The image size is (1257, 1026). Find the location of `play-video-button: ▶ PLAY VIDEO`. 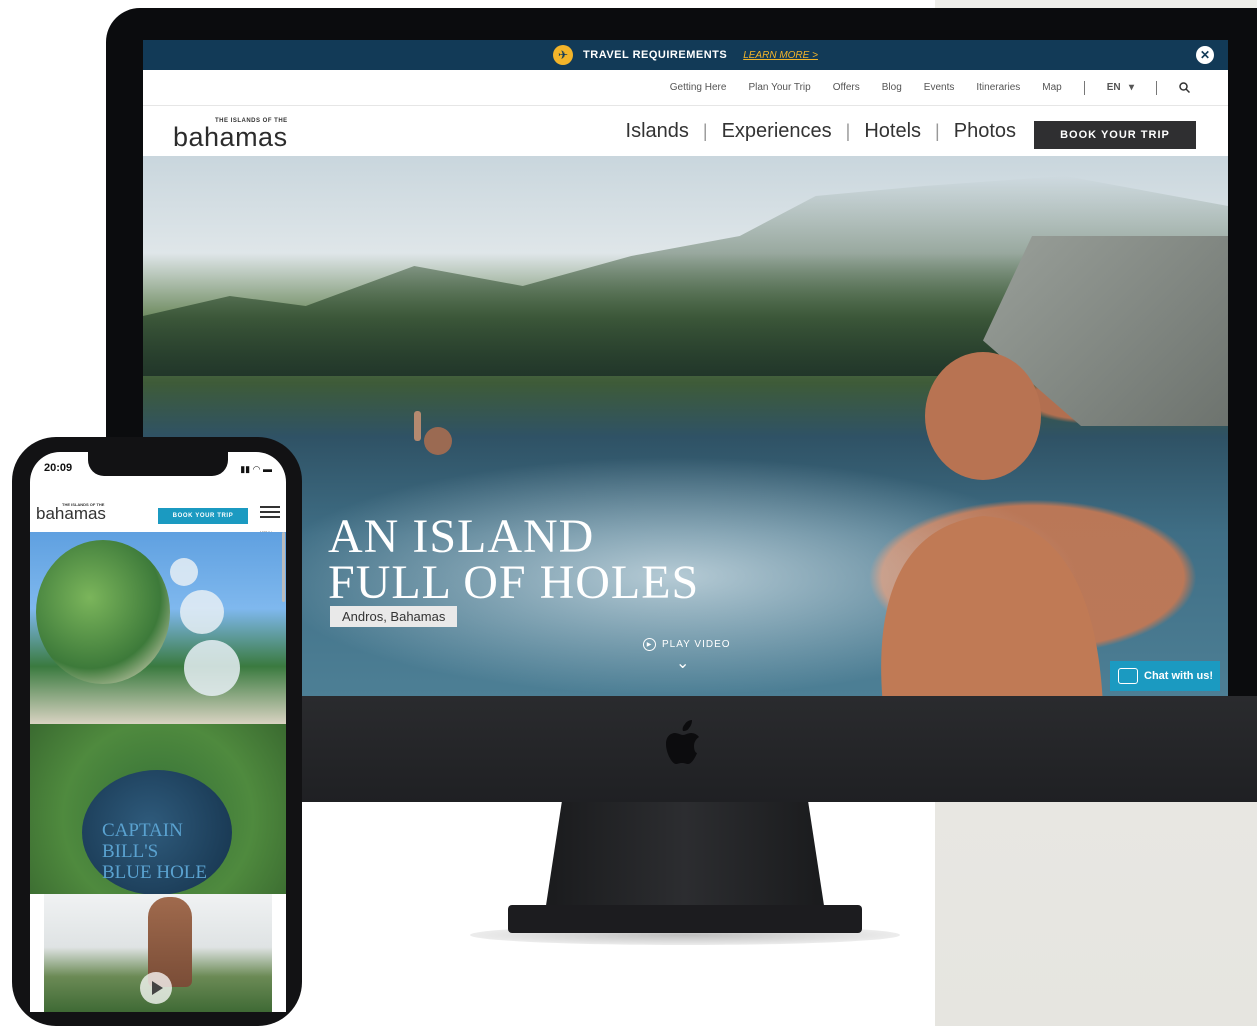

play-video-button: ▶ PLAY VIDEO is located at coordinates (687, 644).